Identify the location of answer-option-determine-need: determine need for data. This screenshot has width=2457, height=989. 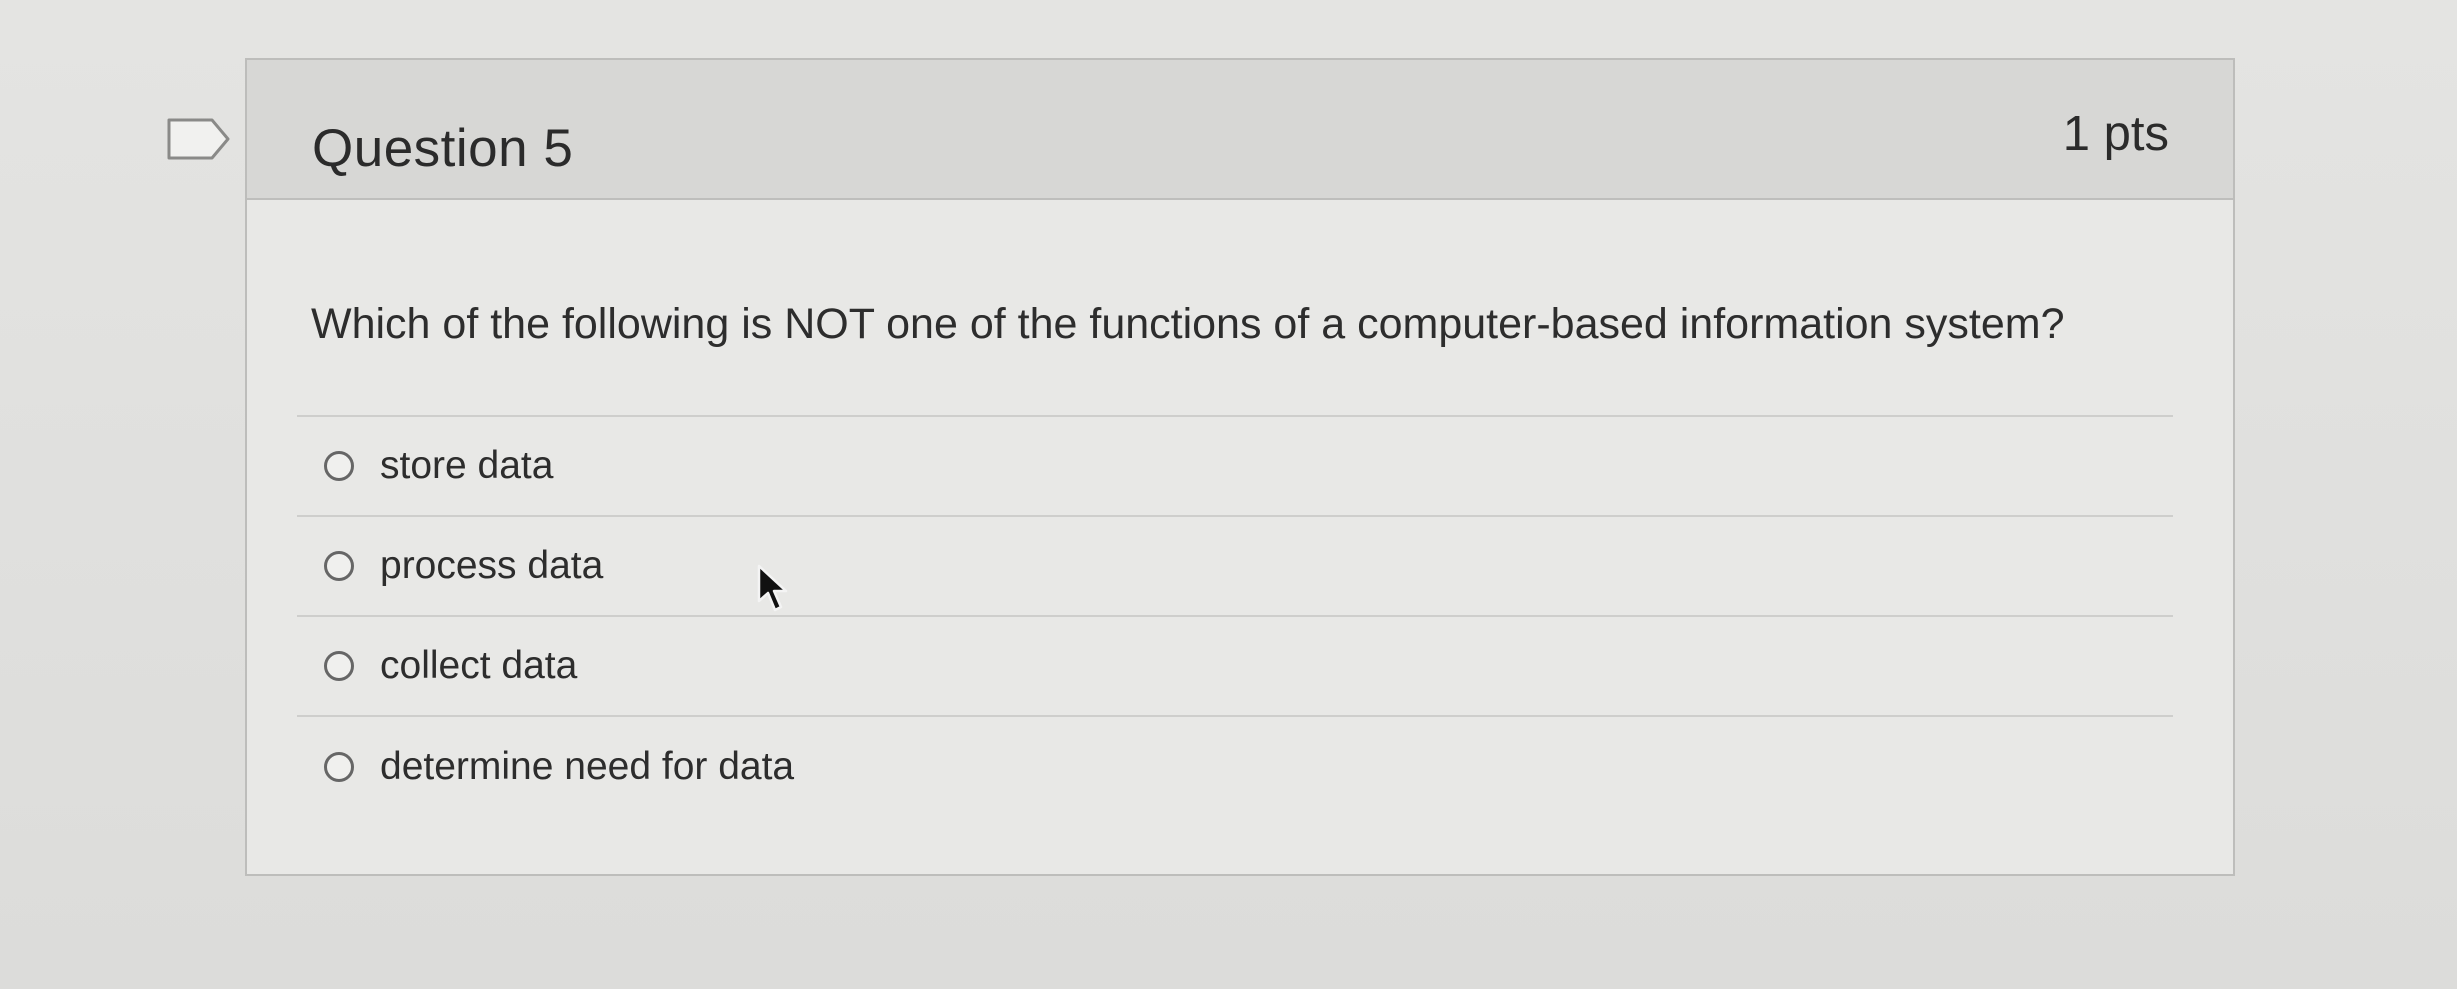
(1235, 767).